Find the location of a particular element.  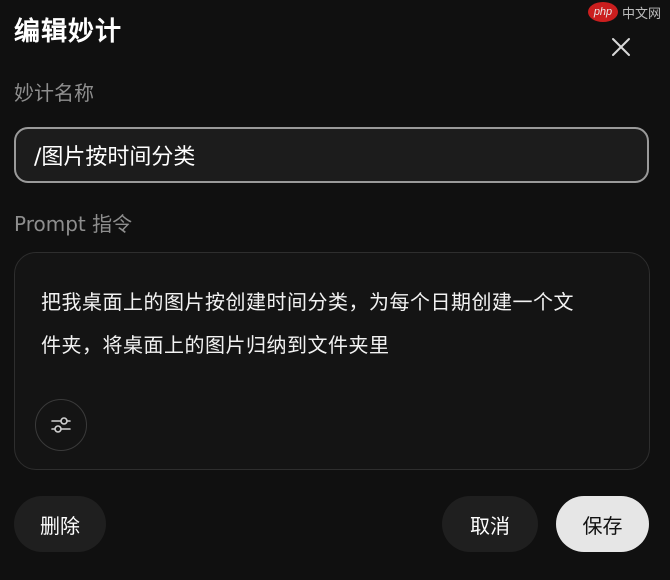

prompt-line-2: 件夹，将桌面上的图片归纳到文件夹里 is located at coordinates (215, 345).